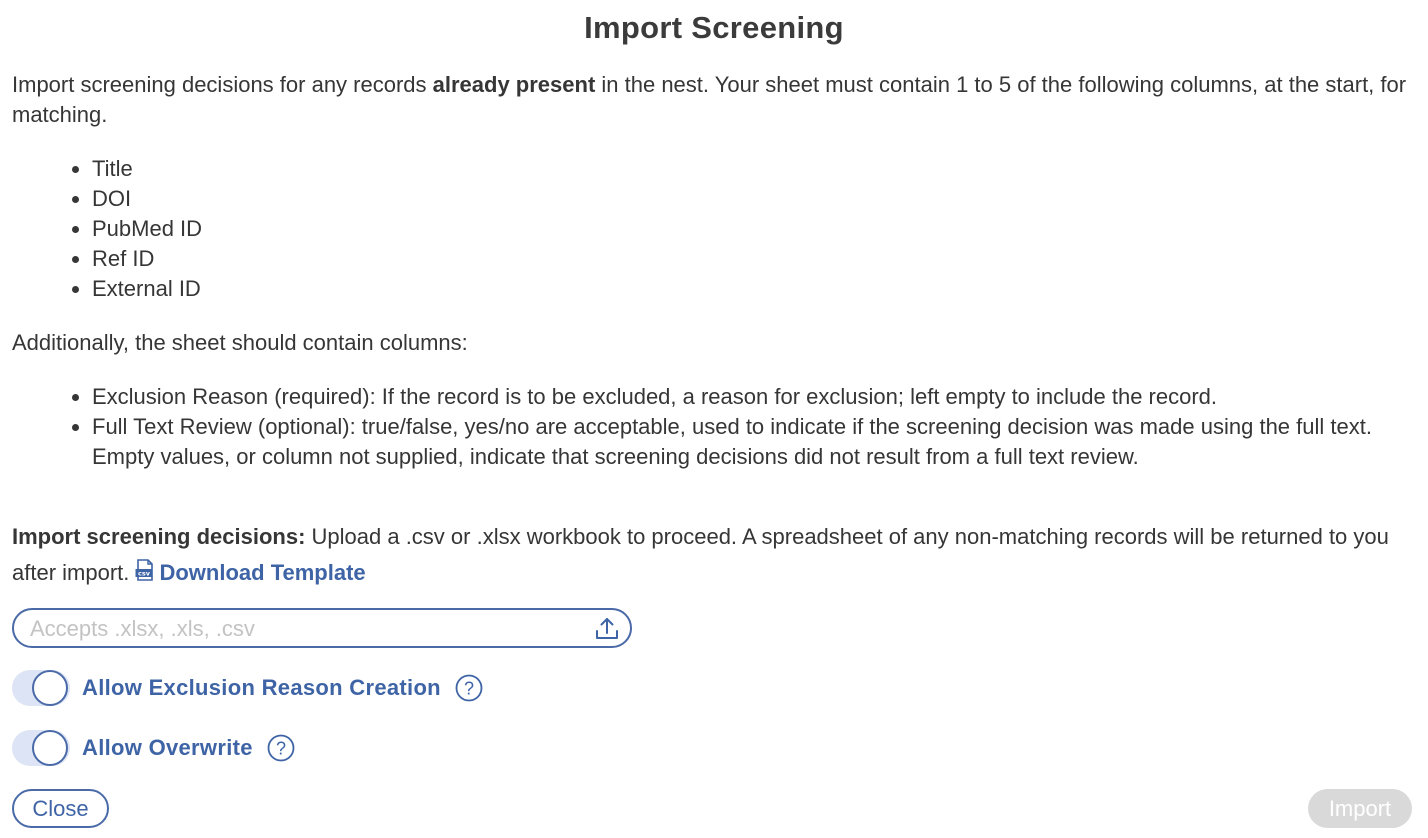  I want to click on download-template-label: Download Template, so click(262, 572).